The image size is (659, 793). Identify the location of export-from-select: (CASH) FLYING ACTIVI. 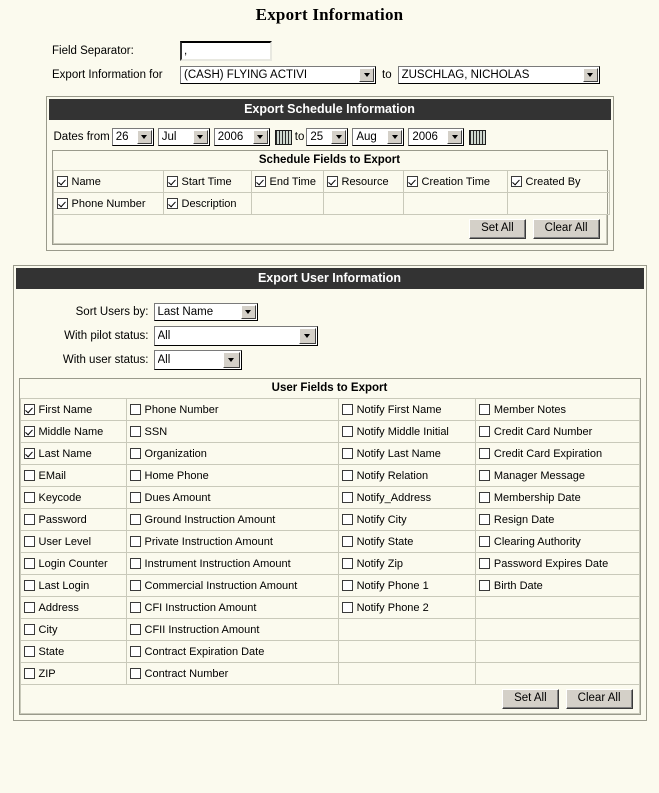
(278, 75).